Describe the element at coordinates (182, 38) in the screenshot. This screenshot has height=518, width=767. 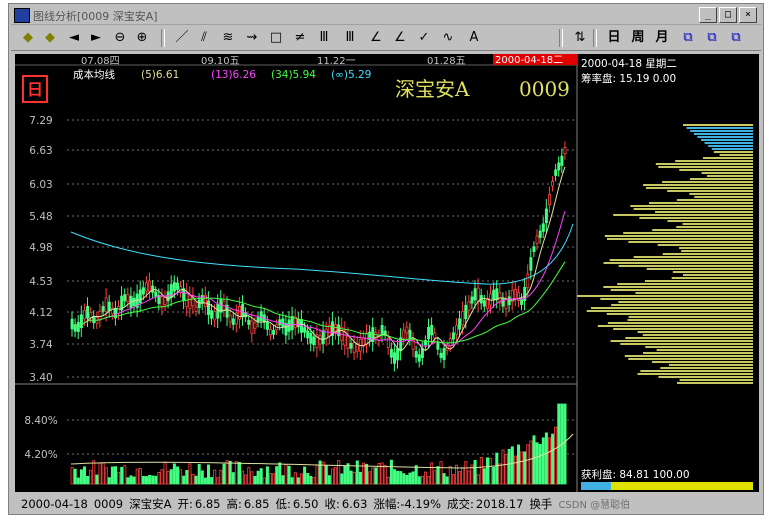
I see `line-tool-icon: ／` at that location.